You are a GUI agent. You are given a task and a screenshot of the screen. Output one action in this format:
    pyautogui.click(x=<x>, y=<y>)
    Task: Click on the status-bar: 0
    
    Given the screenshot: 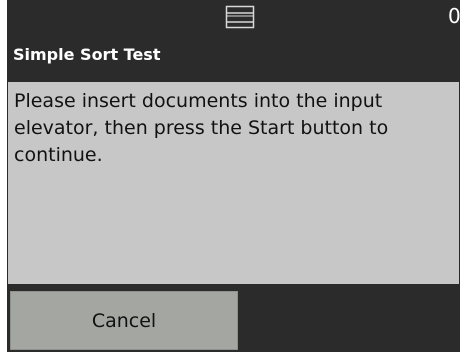 What is the action you would take?
    pyautogui.click(x=234, y=18)
    